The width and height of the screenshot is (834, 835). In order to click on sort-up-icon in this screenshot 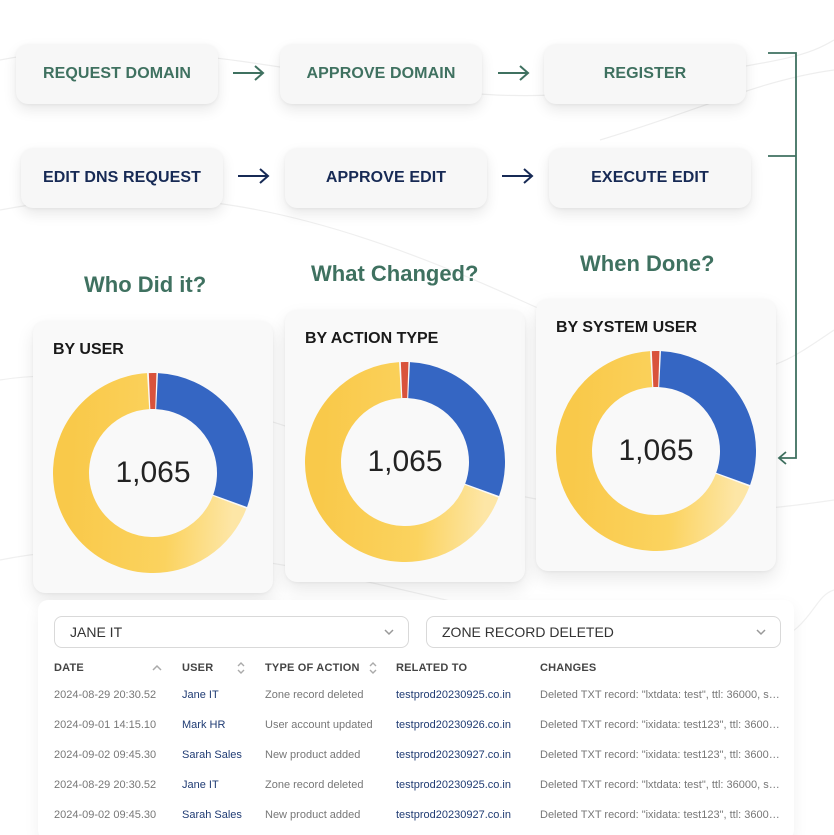, I will do `click(157, 668)`.